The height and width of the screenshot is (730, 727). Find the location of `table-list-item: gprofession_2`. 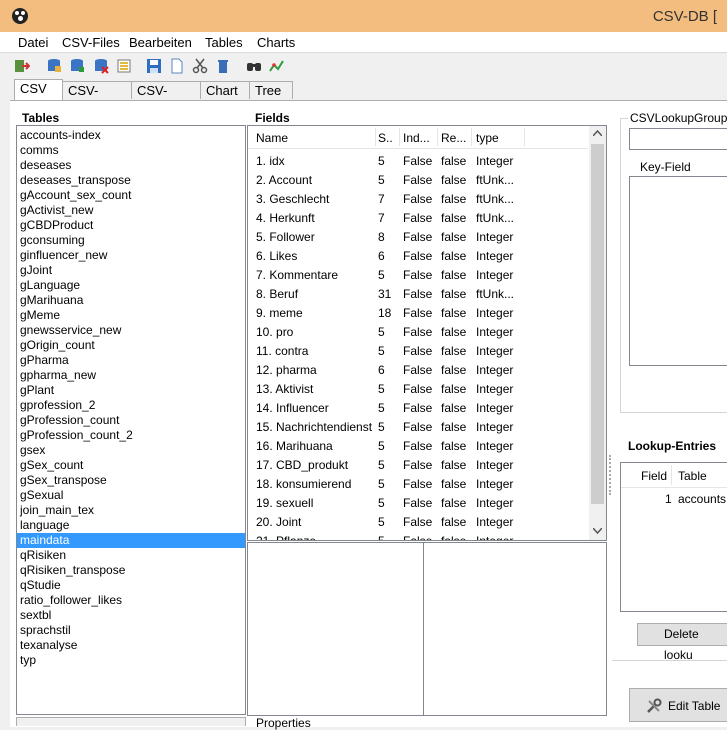

table-list-item: gprofession_2 is located at coordinates (131, 405).